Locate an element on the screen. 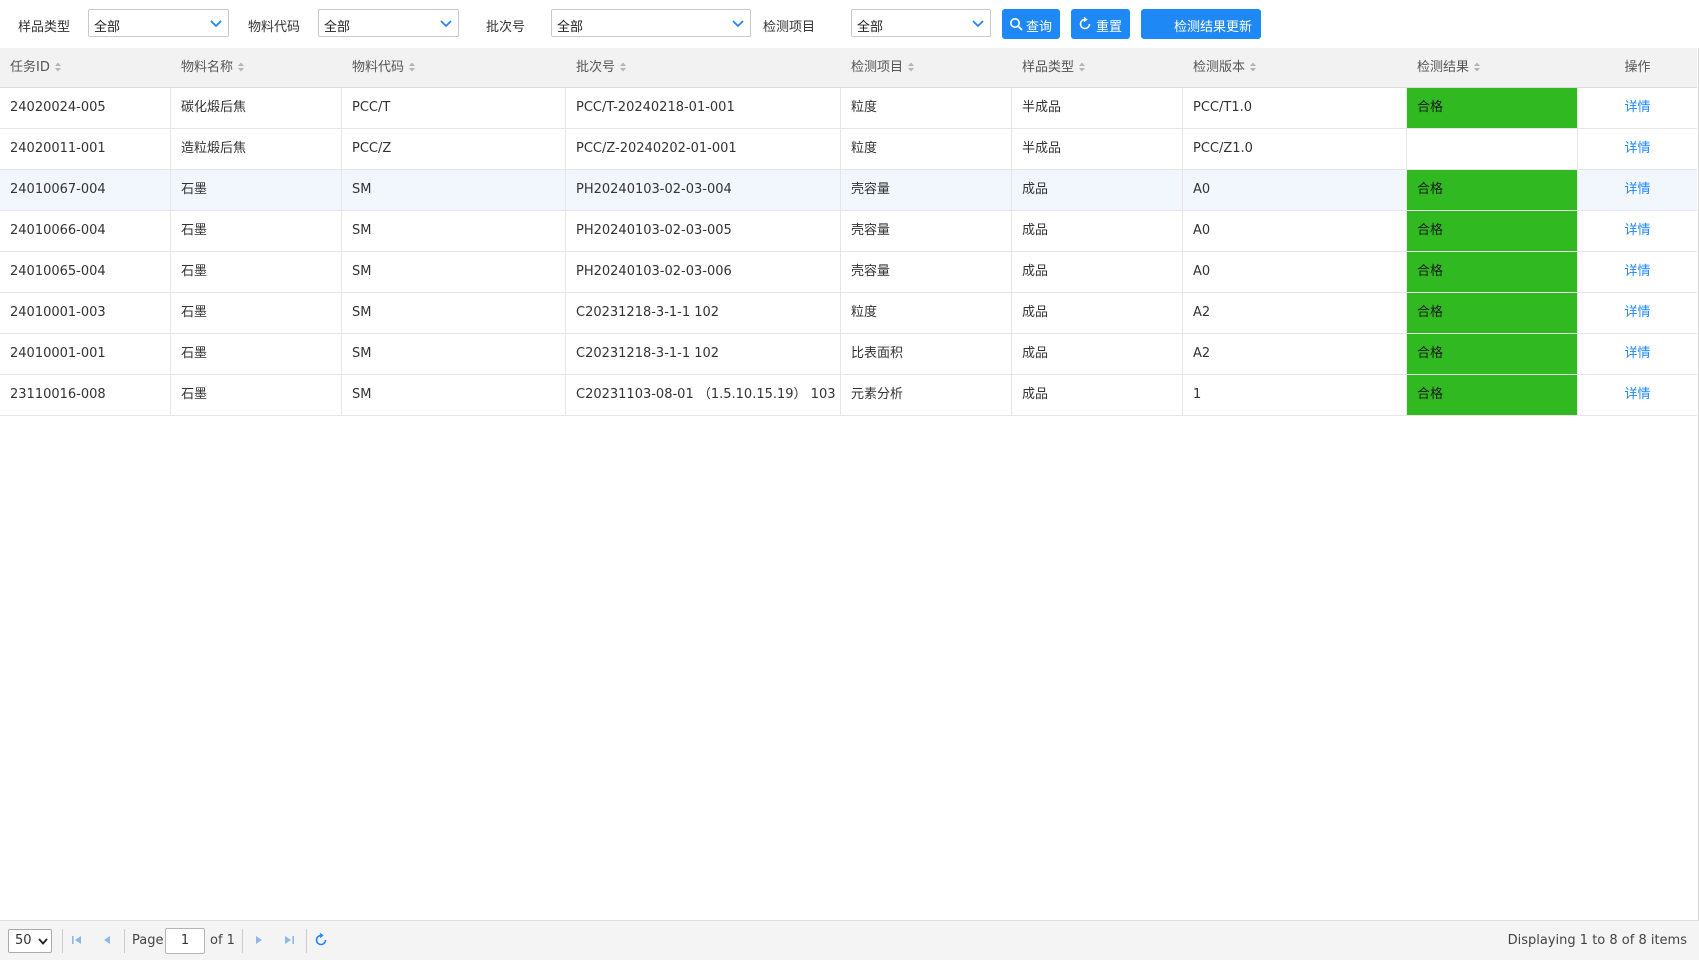  sample-type-value: 全部 is located at coordinates (107, 27).